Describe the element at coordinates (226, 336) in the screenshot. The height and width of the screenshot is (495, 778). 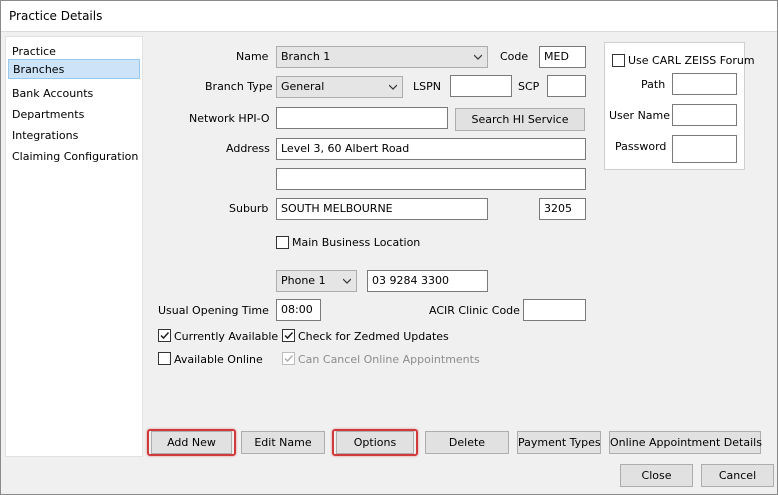
I see `currently-available-label: Currently Available` at that location.